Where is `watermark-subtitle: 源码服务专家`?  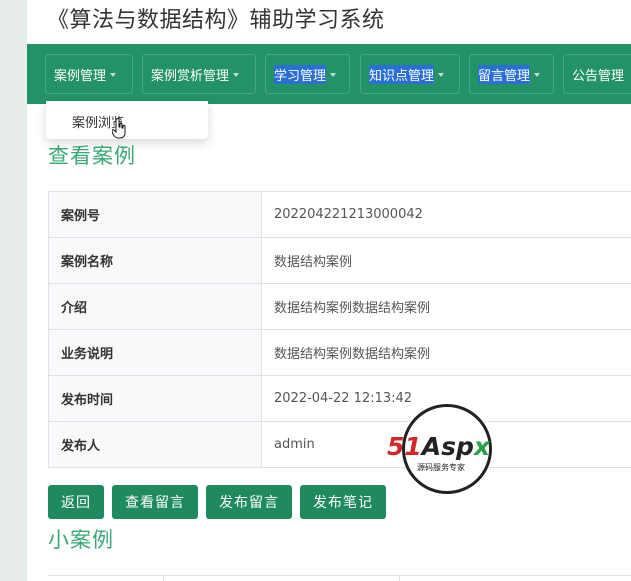
watermark-subtitle: 源码服务专家 is located at coordinates (441, 467).